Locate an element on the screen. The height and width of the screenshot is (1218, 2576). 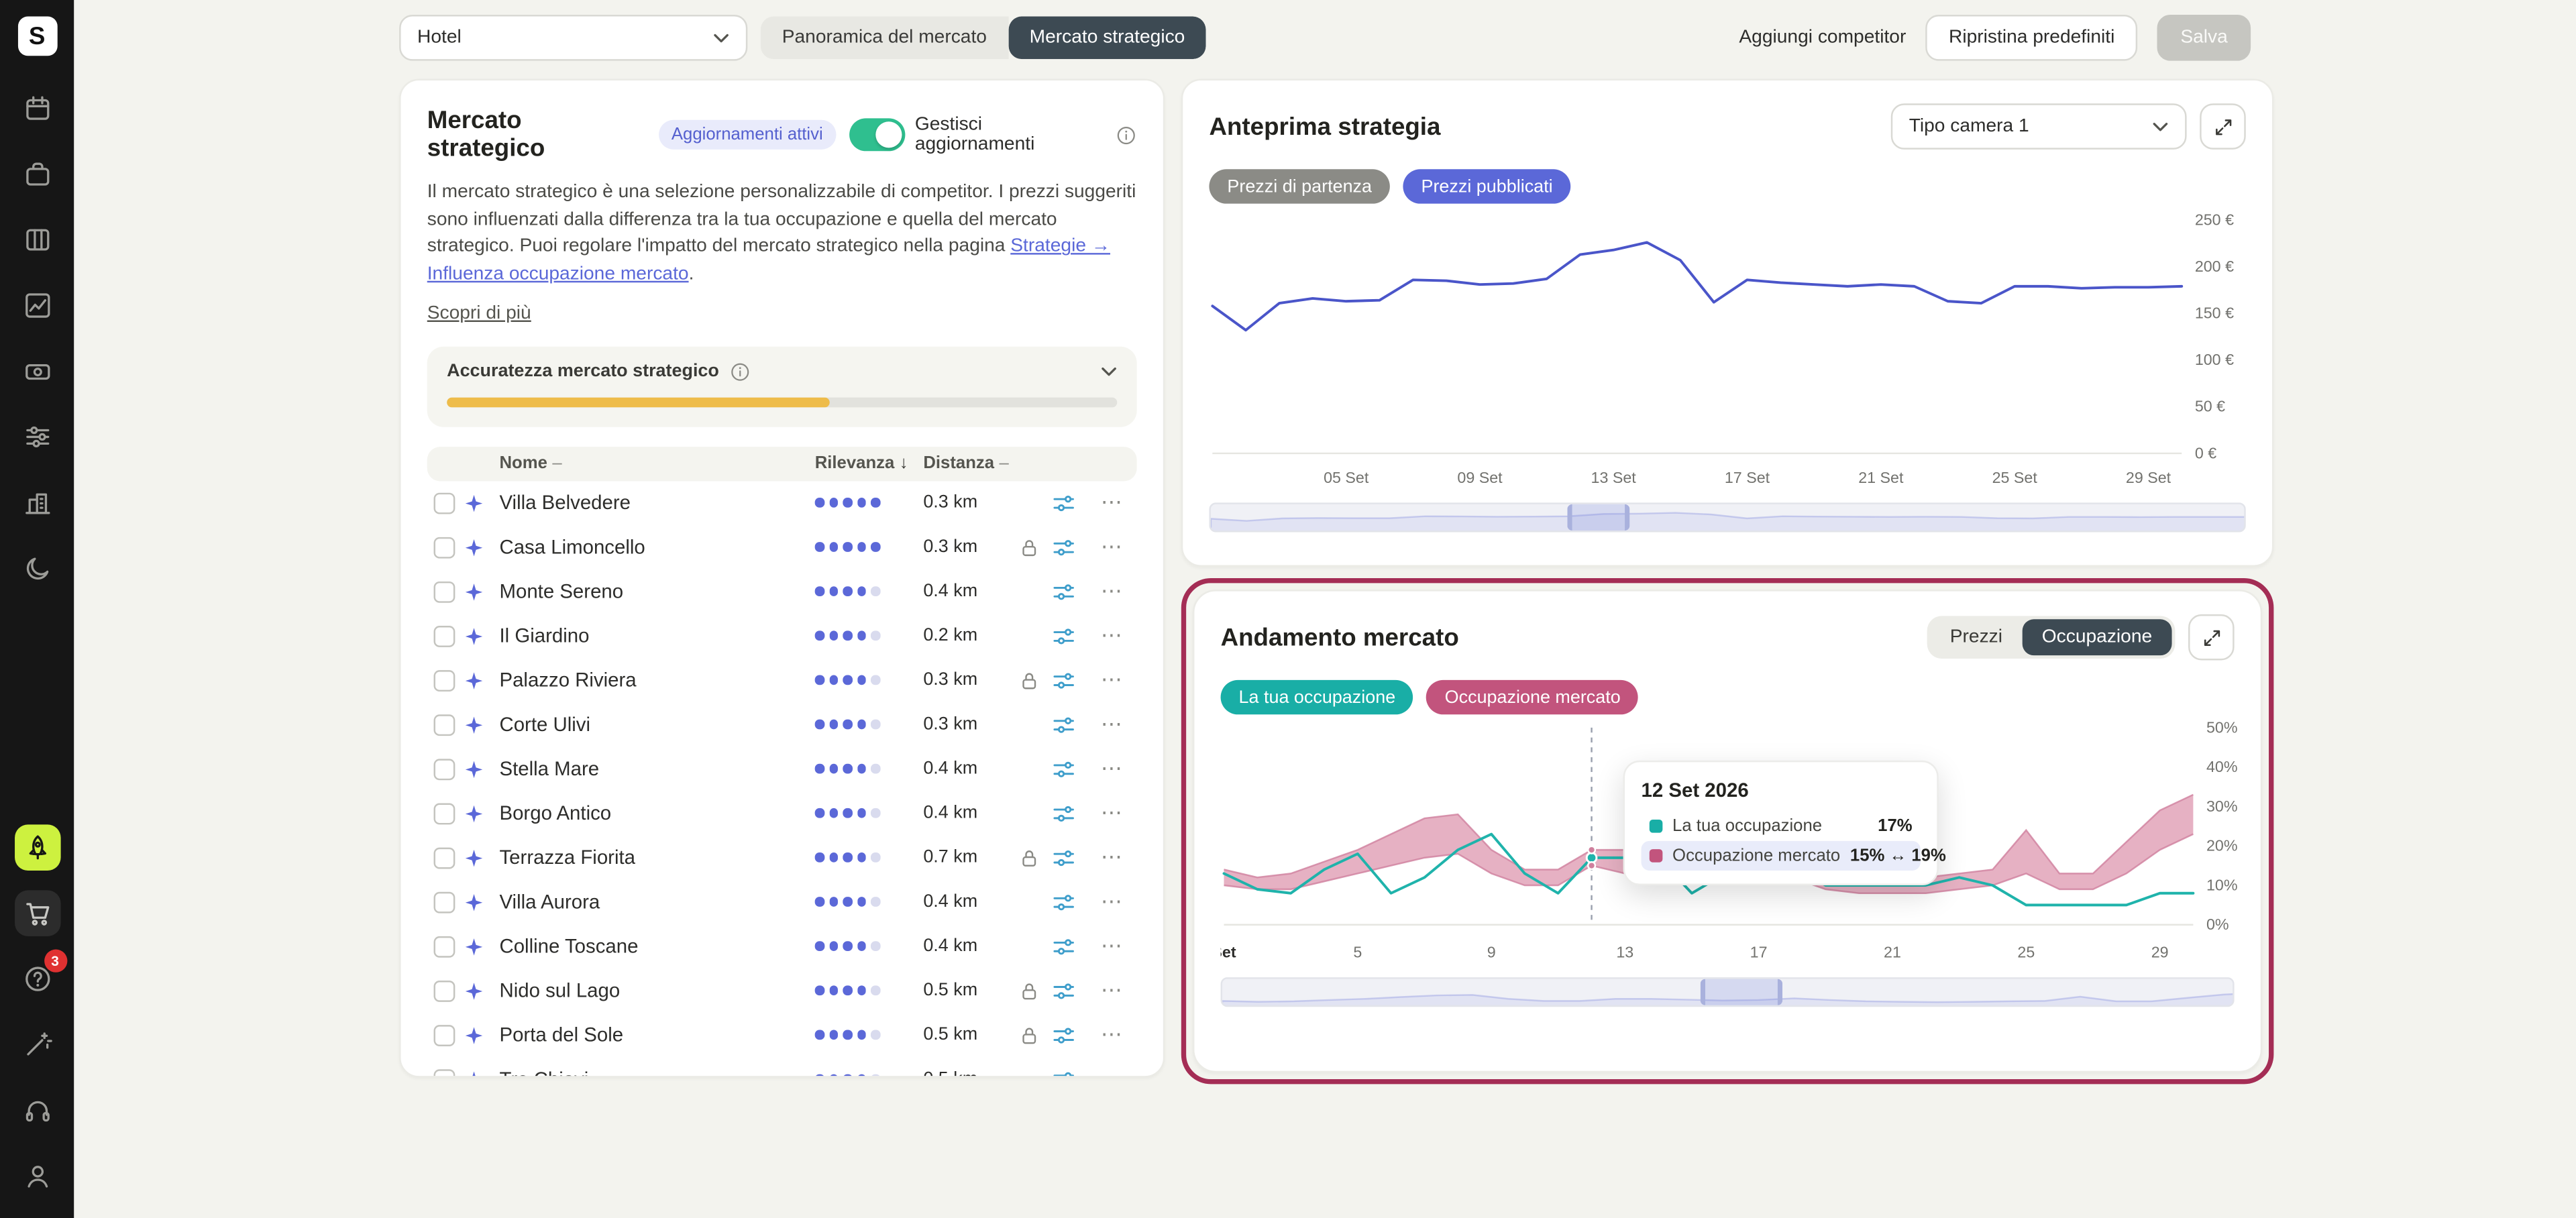
cart-icon is located at coordinates (36, 913).